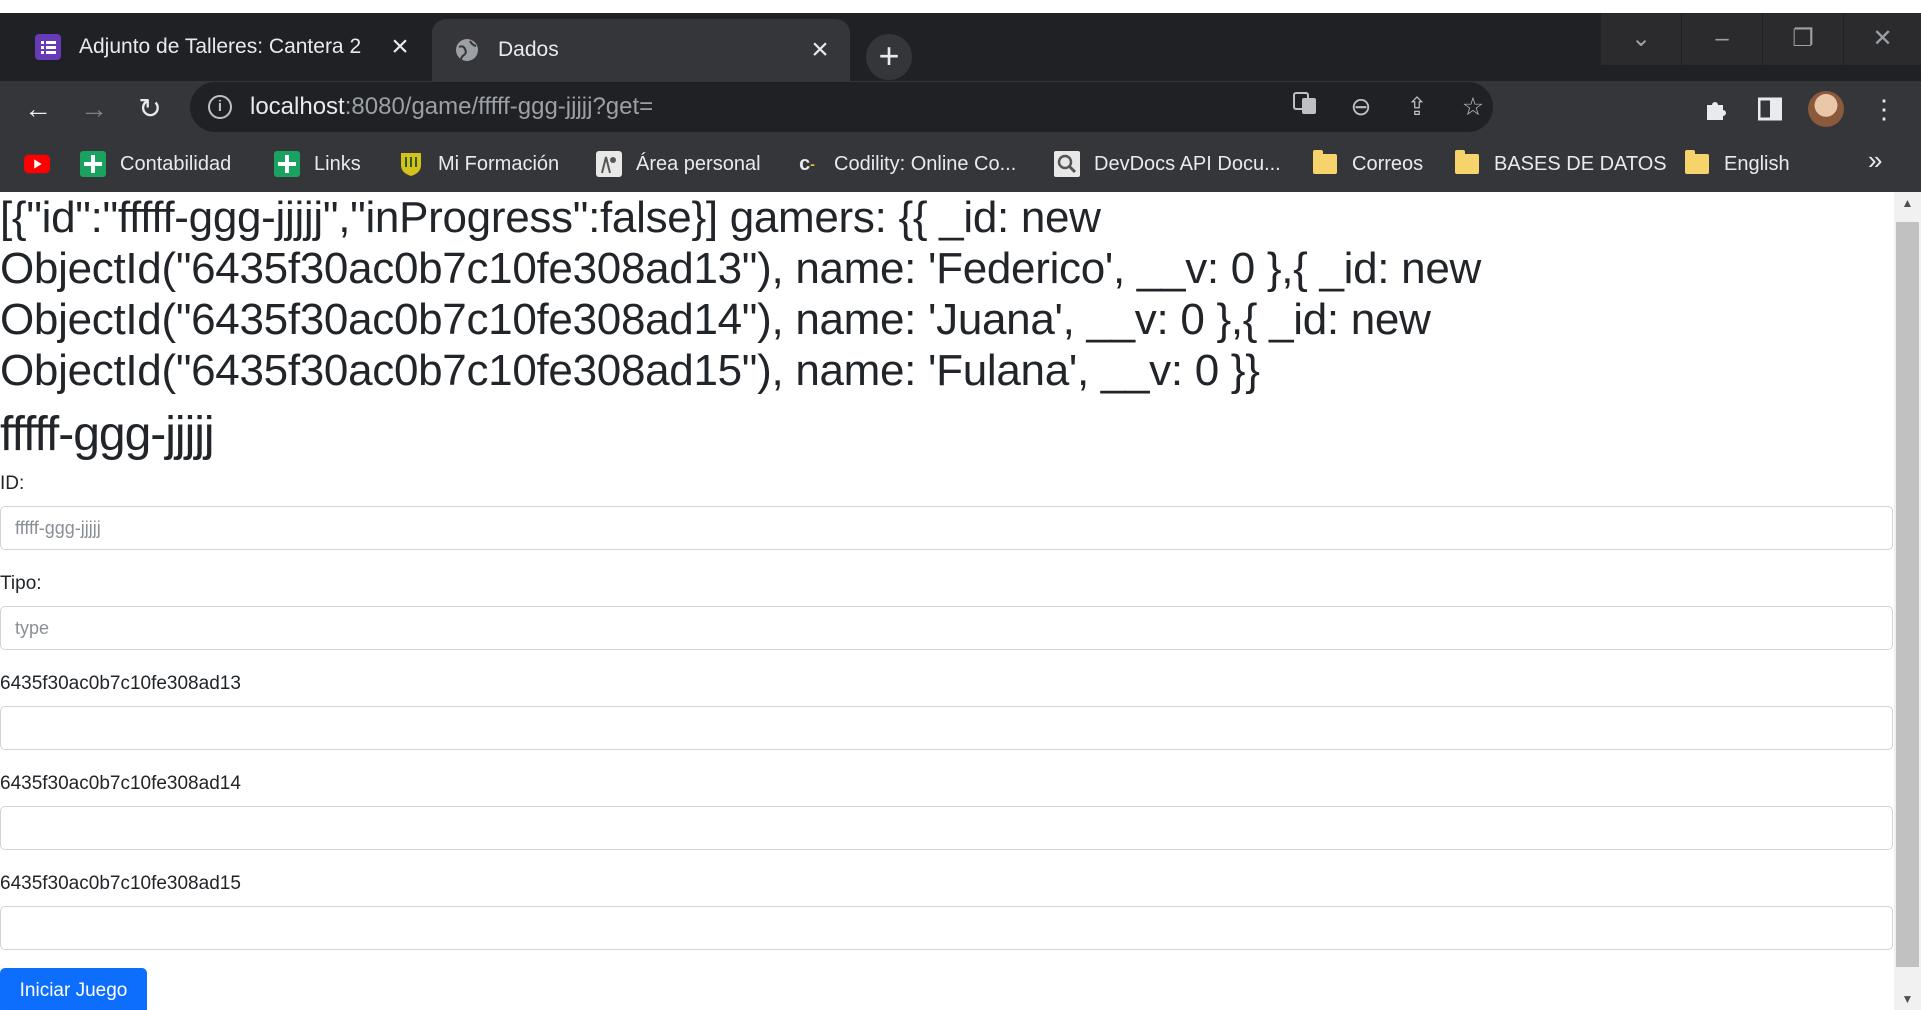 This screenshot has width=1921, height=1010. I want to click on bookmark-area-personal: Área personal, so click(678, 164).